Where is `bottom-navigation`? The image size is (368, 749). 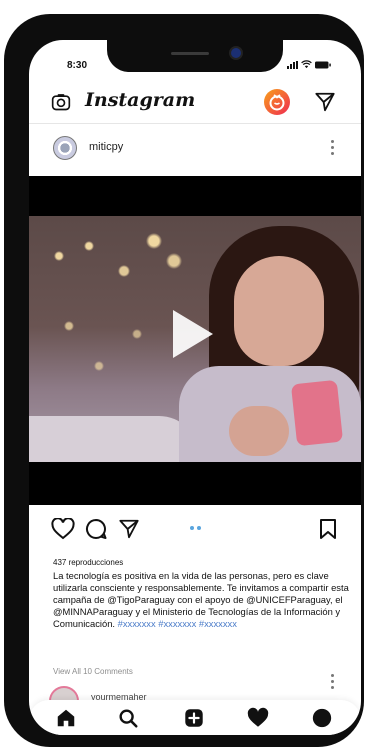
bottom-navigation is located at coordinates (195, 717).